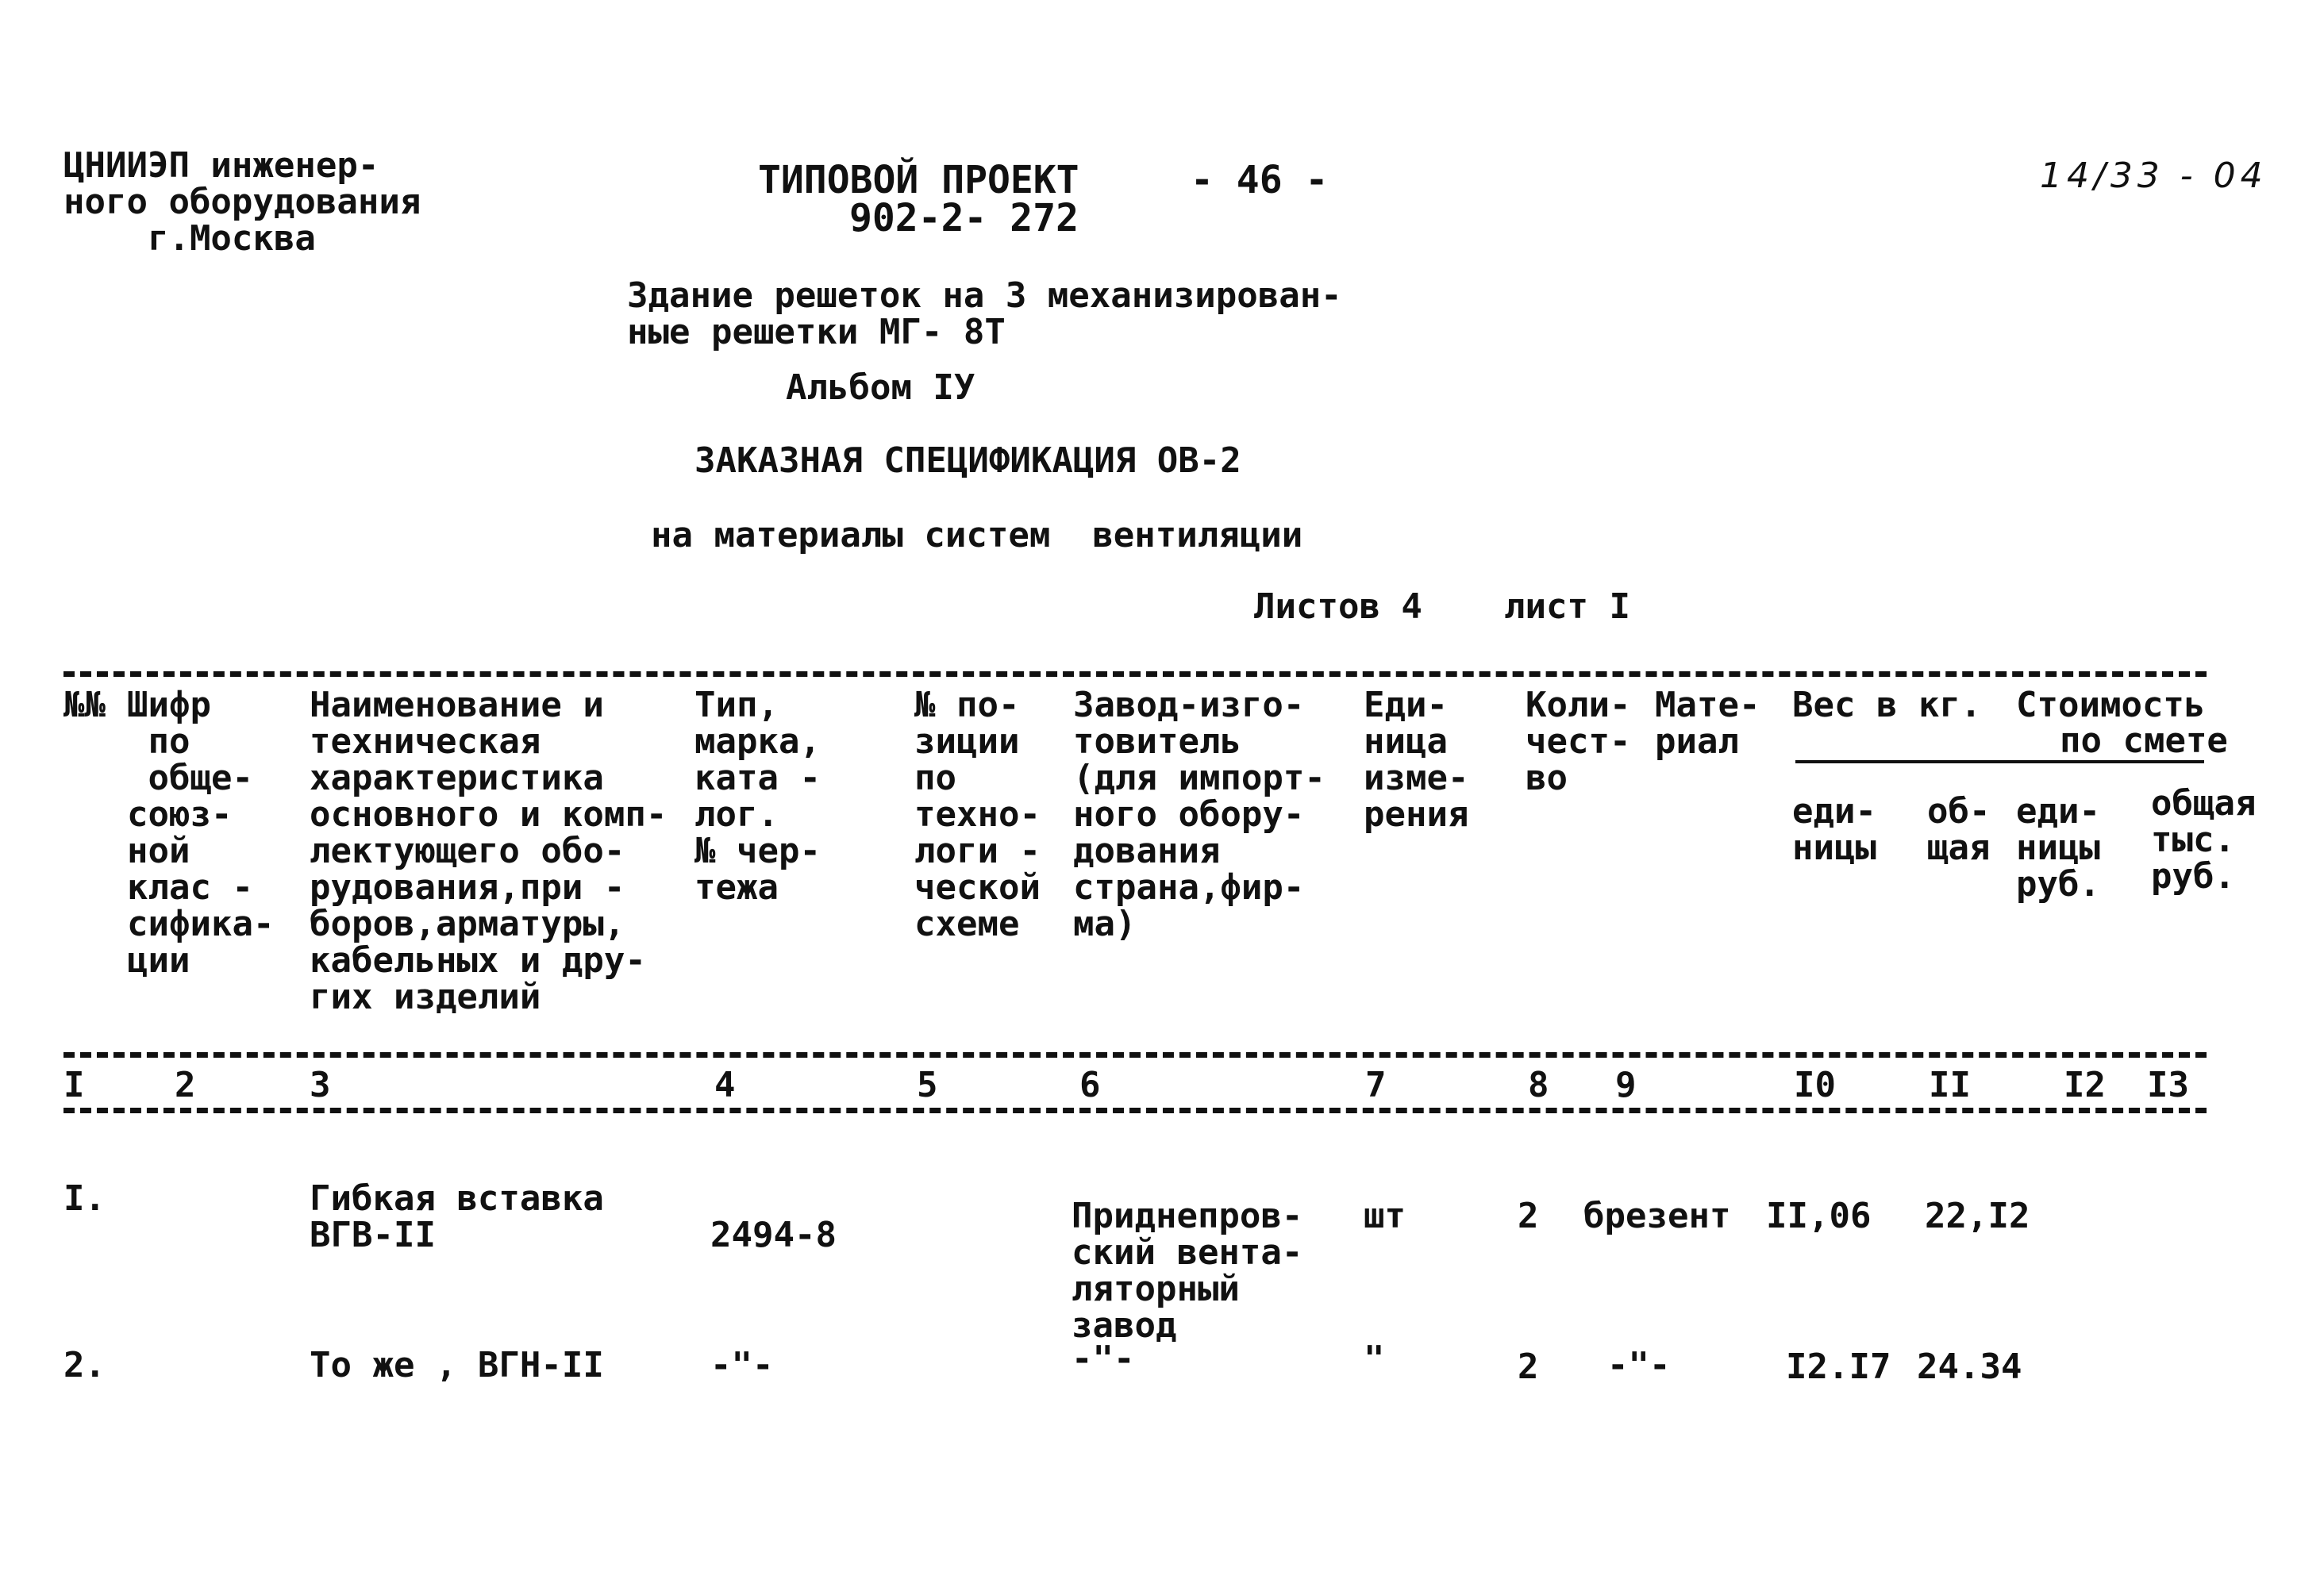 This screenshot has width=2324, height=1583. What do you see at coordinates (2058, 848) in the screenshot?
I see `header-col-12: еди- ницы руб.` at bounding box center [2058, 848].